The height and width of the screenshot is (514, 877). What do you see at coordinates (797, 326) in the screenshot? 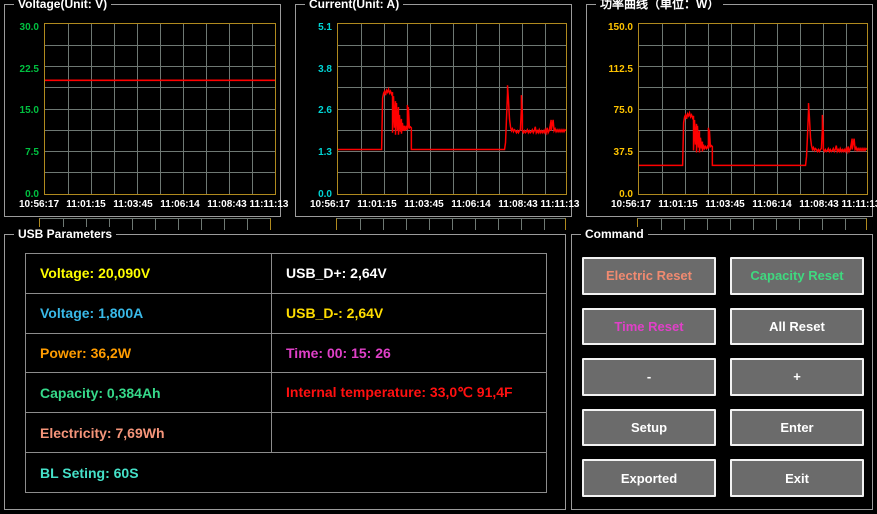
I see `all-reset-button: All Reset` at bounding box center [797, 326].